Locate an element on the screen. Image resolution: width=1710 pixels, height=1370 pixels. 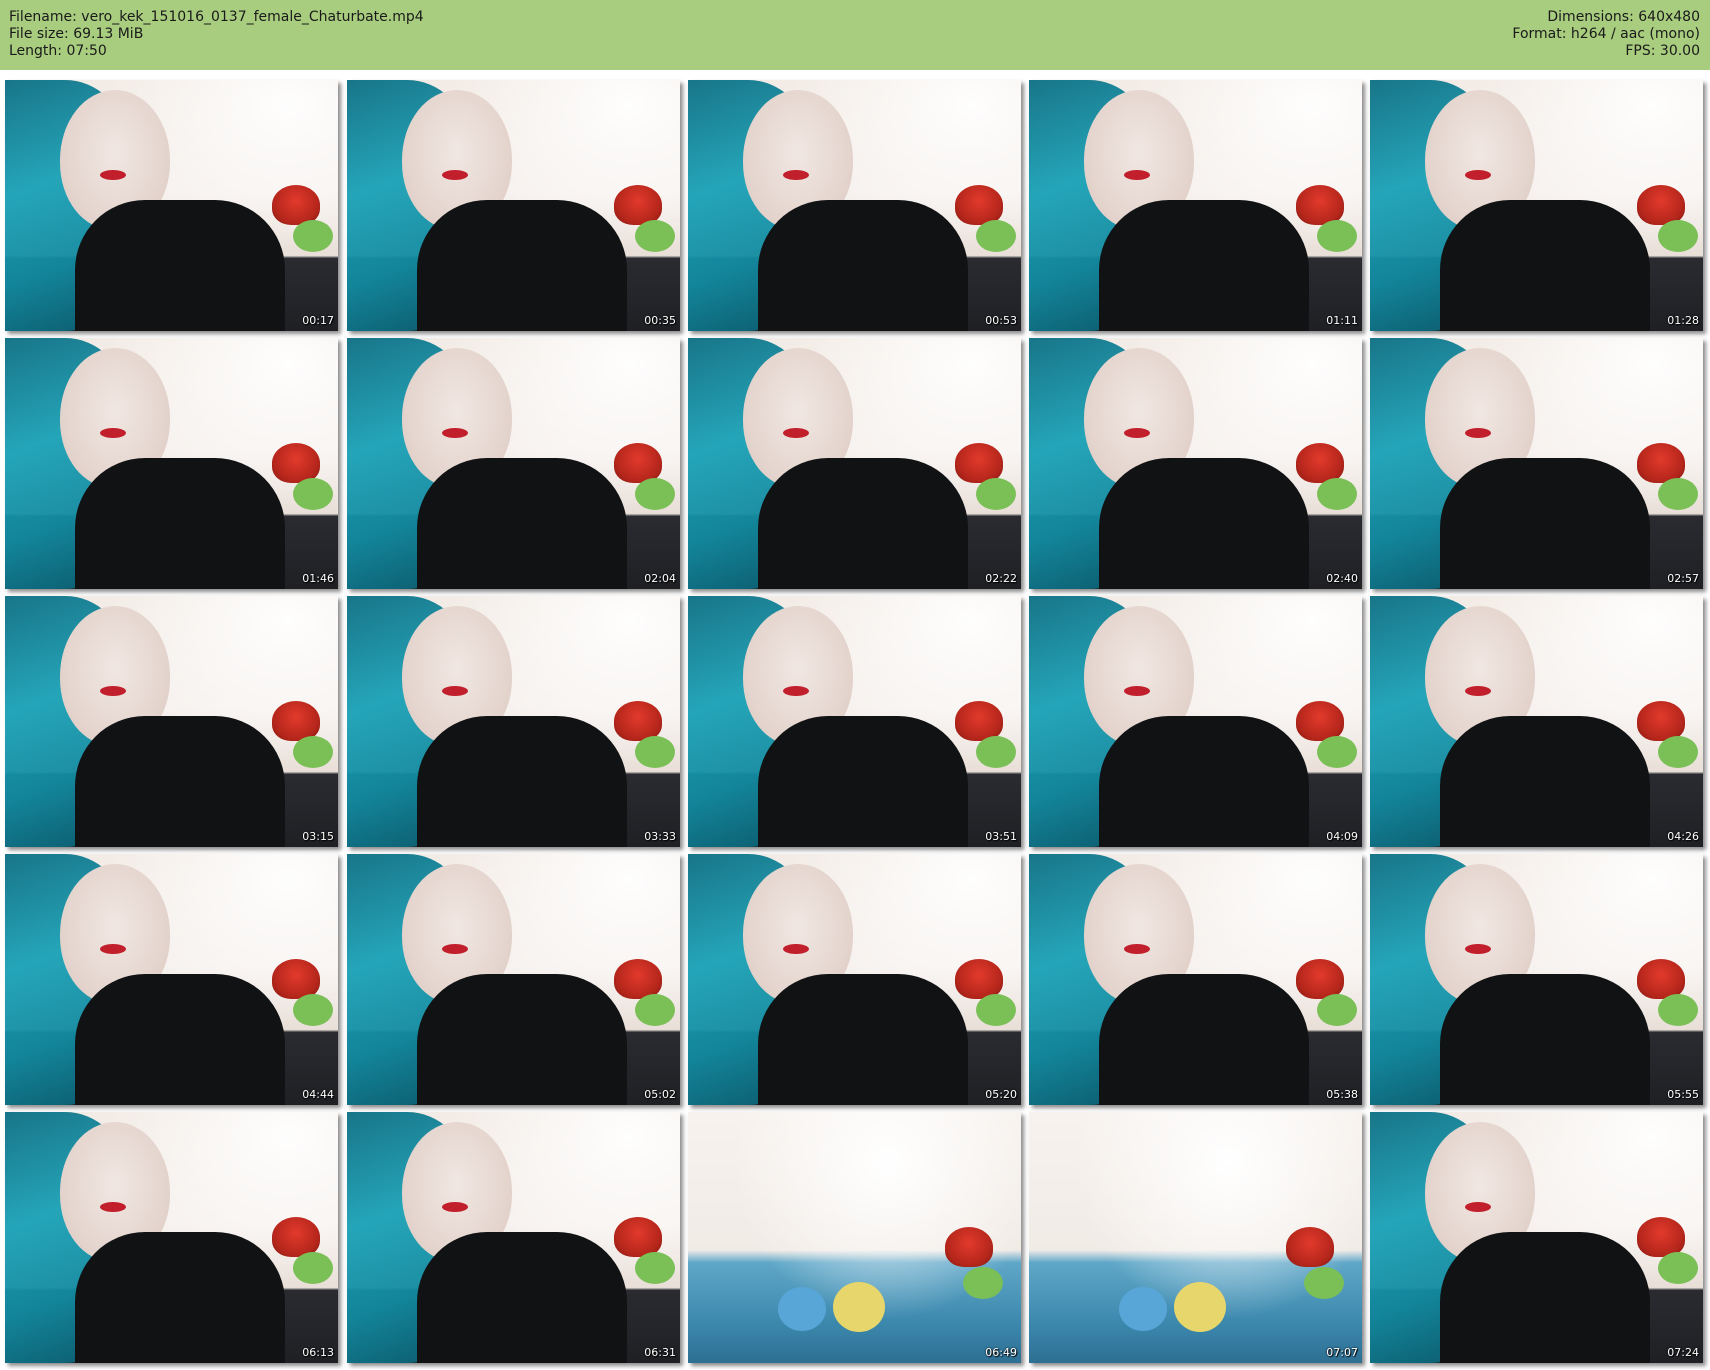
thumbnail: 06:31 is located at coordinates (513, 1237).